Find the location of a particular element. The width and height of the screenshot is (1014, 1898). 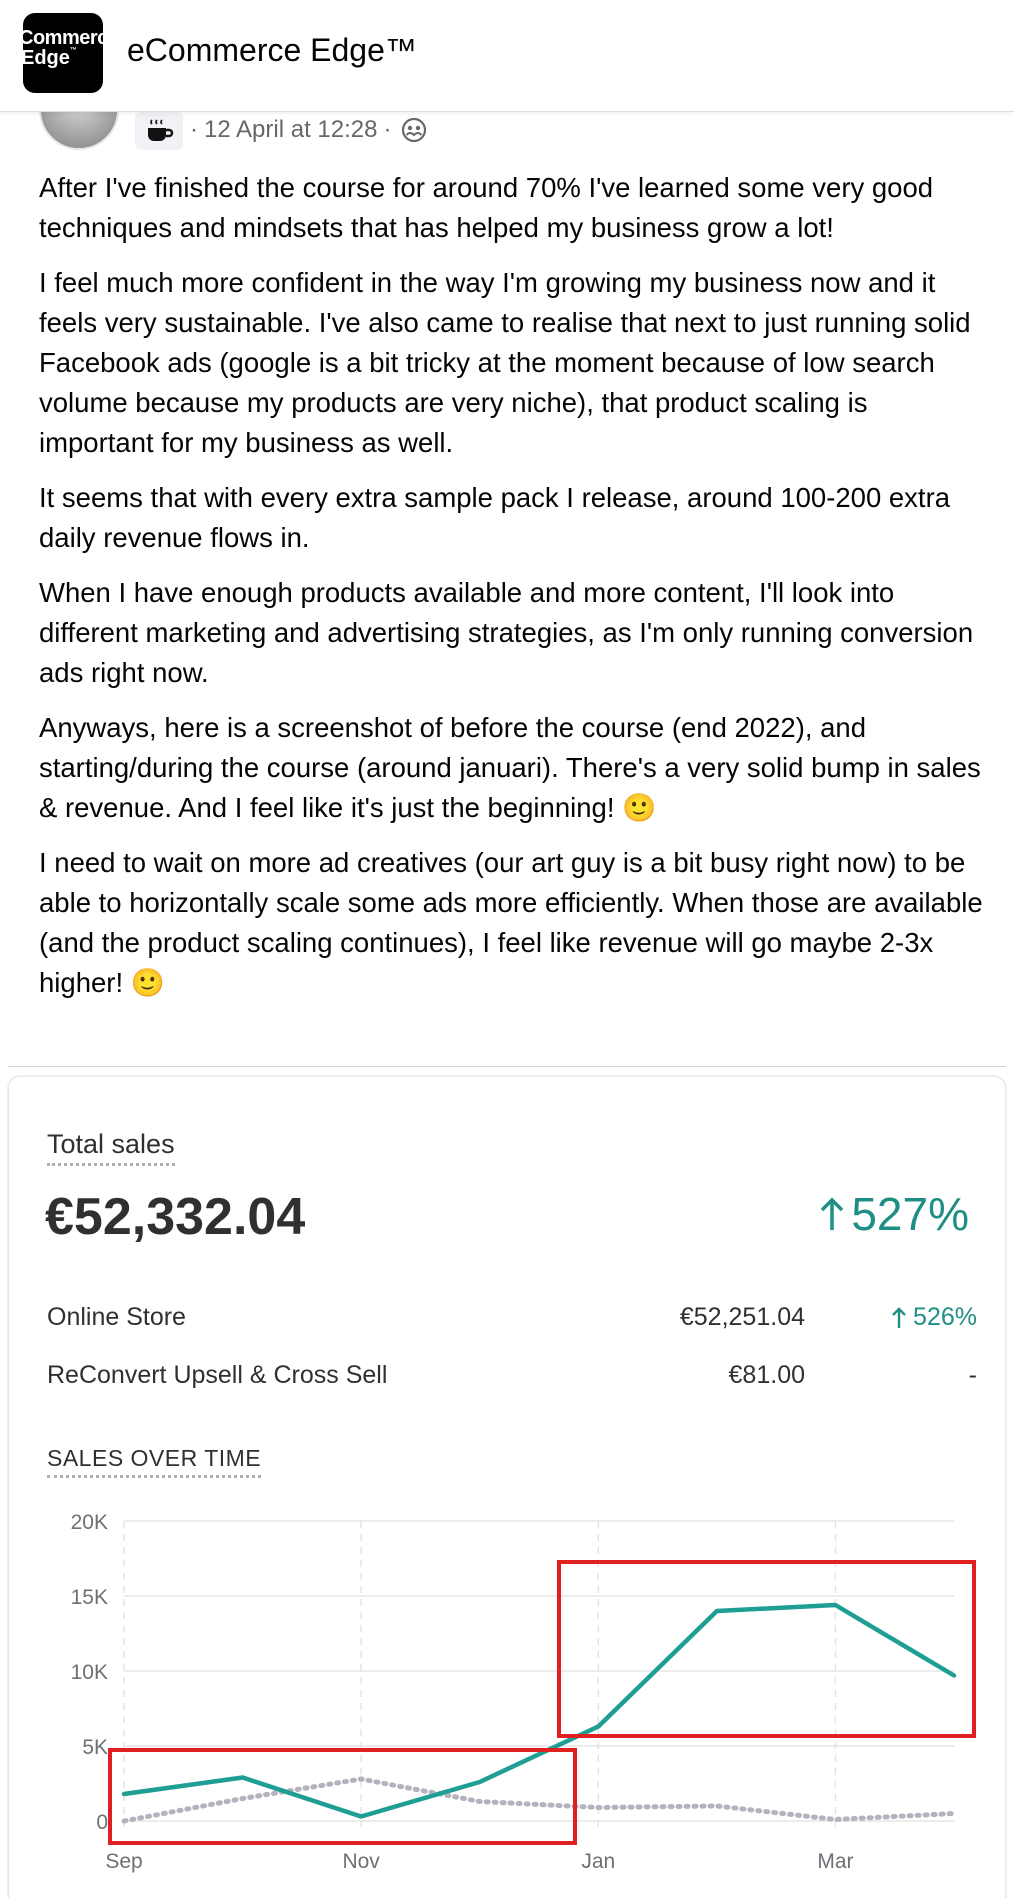

x-tick-label: Sep is located at coordinates (123, 1861).